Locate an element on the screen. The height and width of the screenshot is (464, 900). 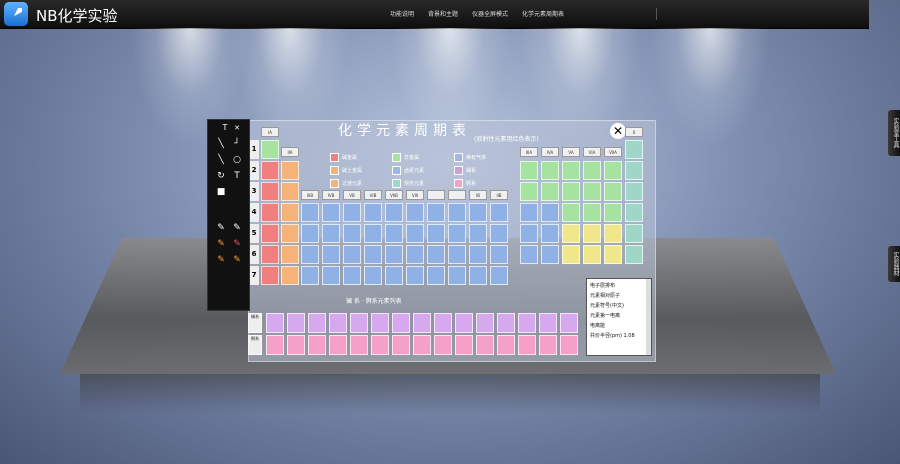
text-tool-icon: T is located at coordinates (237, 176).